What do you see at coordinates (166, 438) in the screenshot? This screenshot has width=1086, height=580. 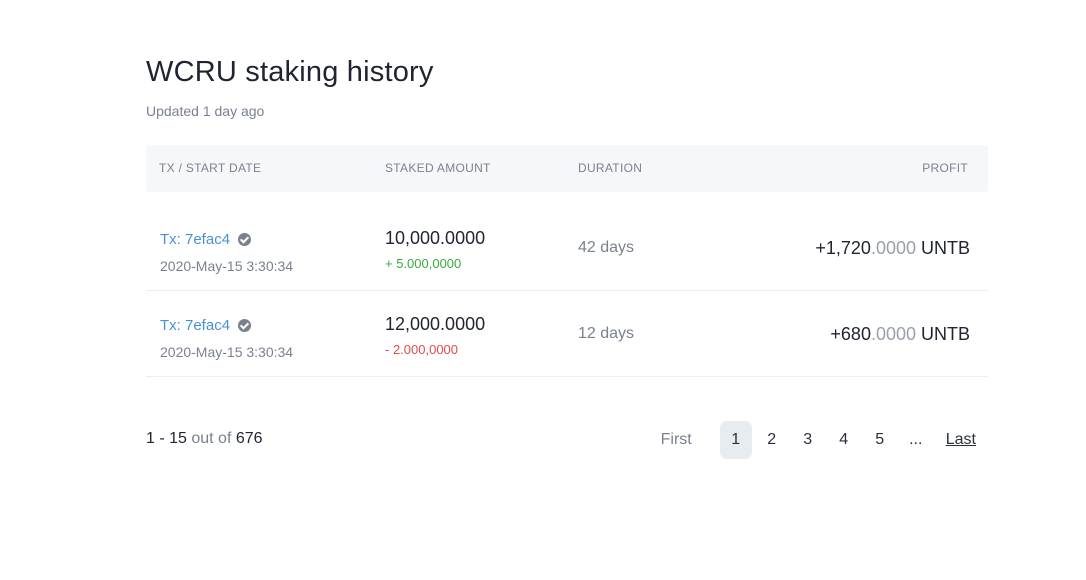 I see `range-value: 1 - 15` at bounding box center [166, 438].